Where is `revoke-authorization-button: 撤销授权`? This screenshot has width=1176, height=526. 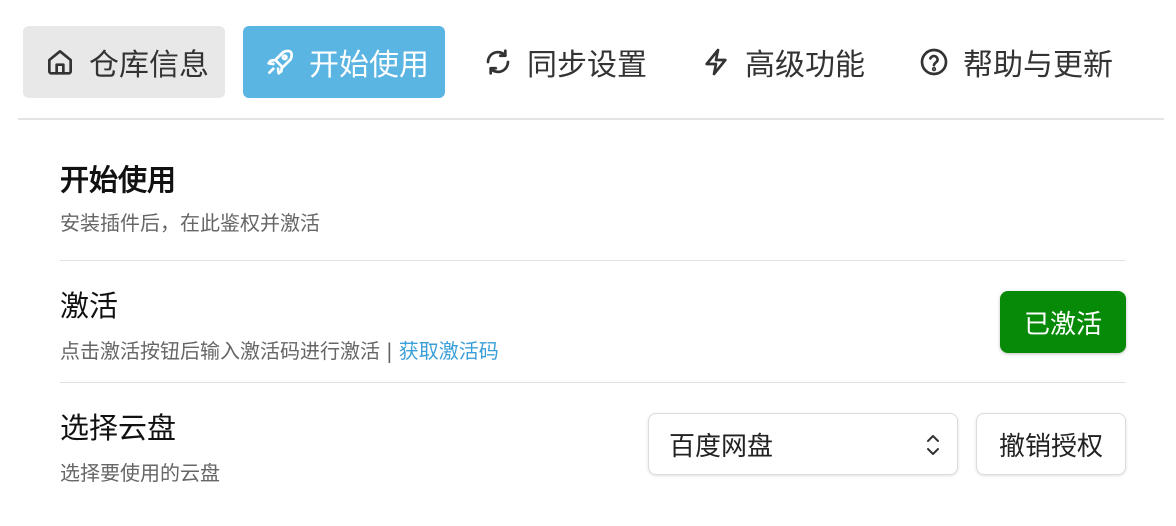 revoke-authorization-button: 撤销授权 is located at coordinates (1050, 444).